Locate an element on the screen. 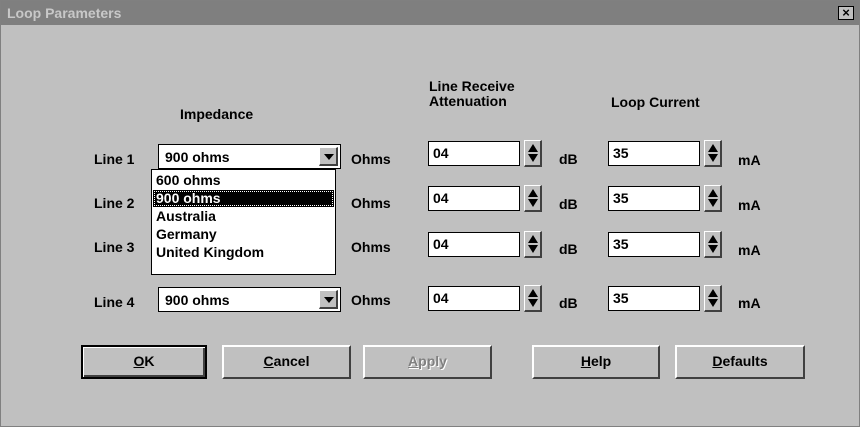  dropdown-option-selected: 900 ohms is located at coordinates (243, 198).